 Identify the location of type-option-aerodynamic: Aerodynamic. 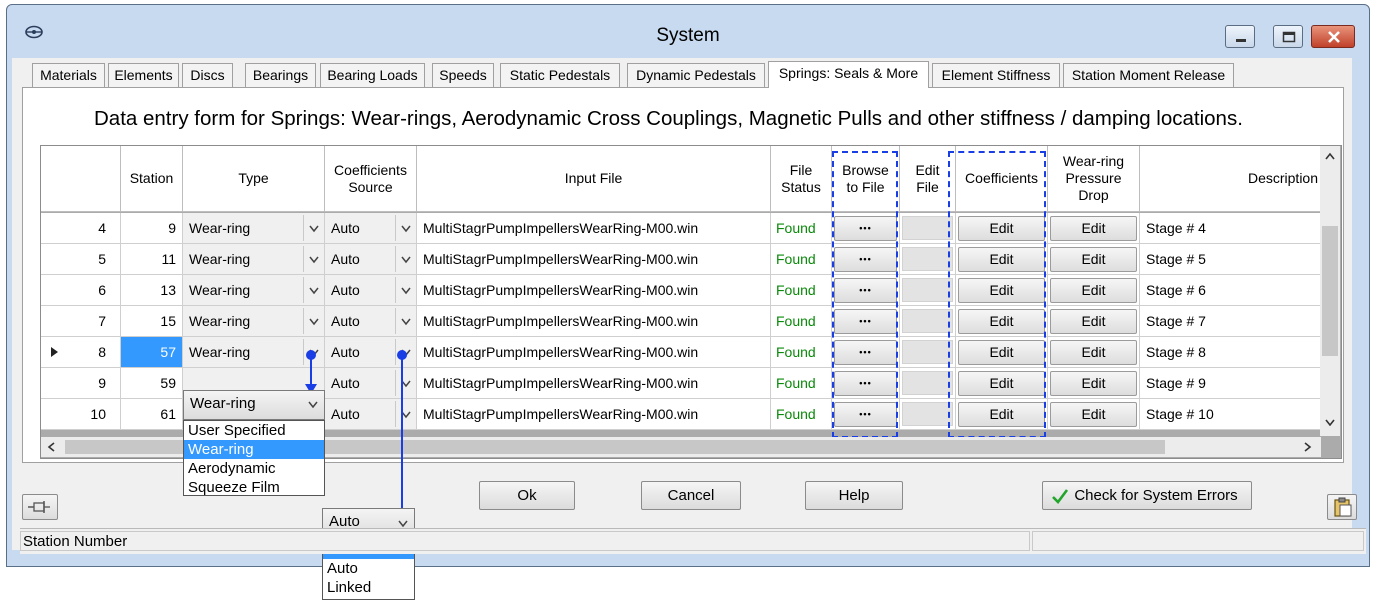
(254, 468).